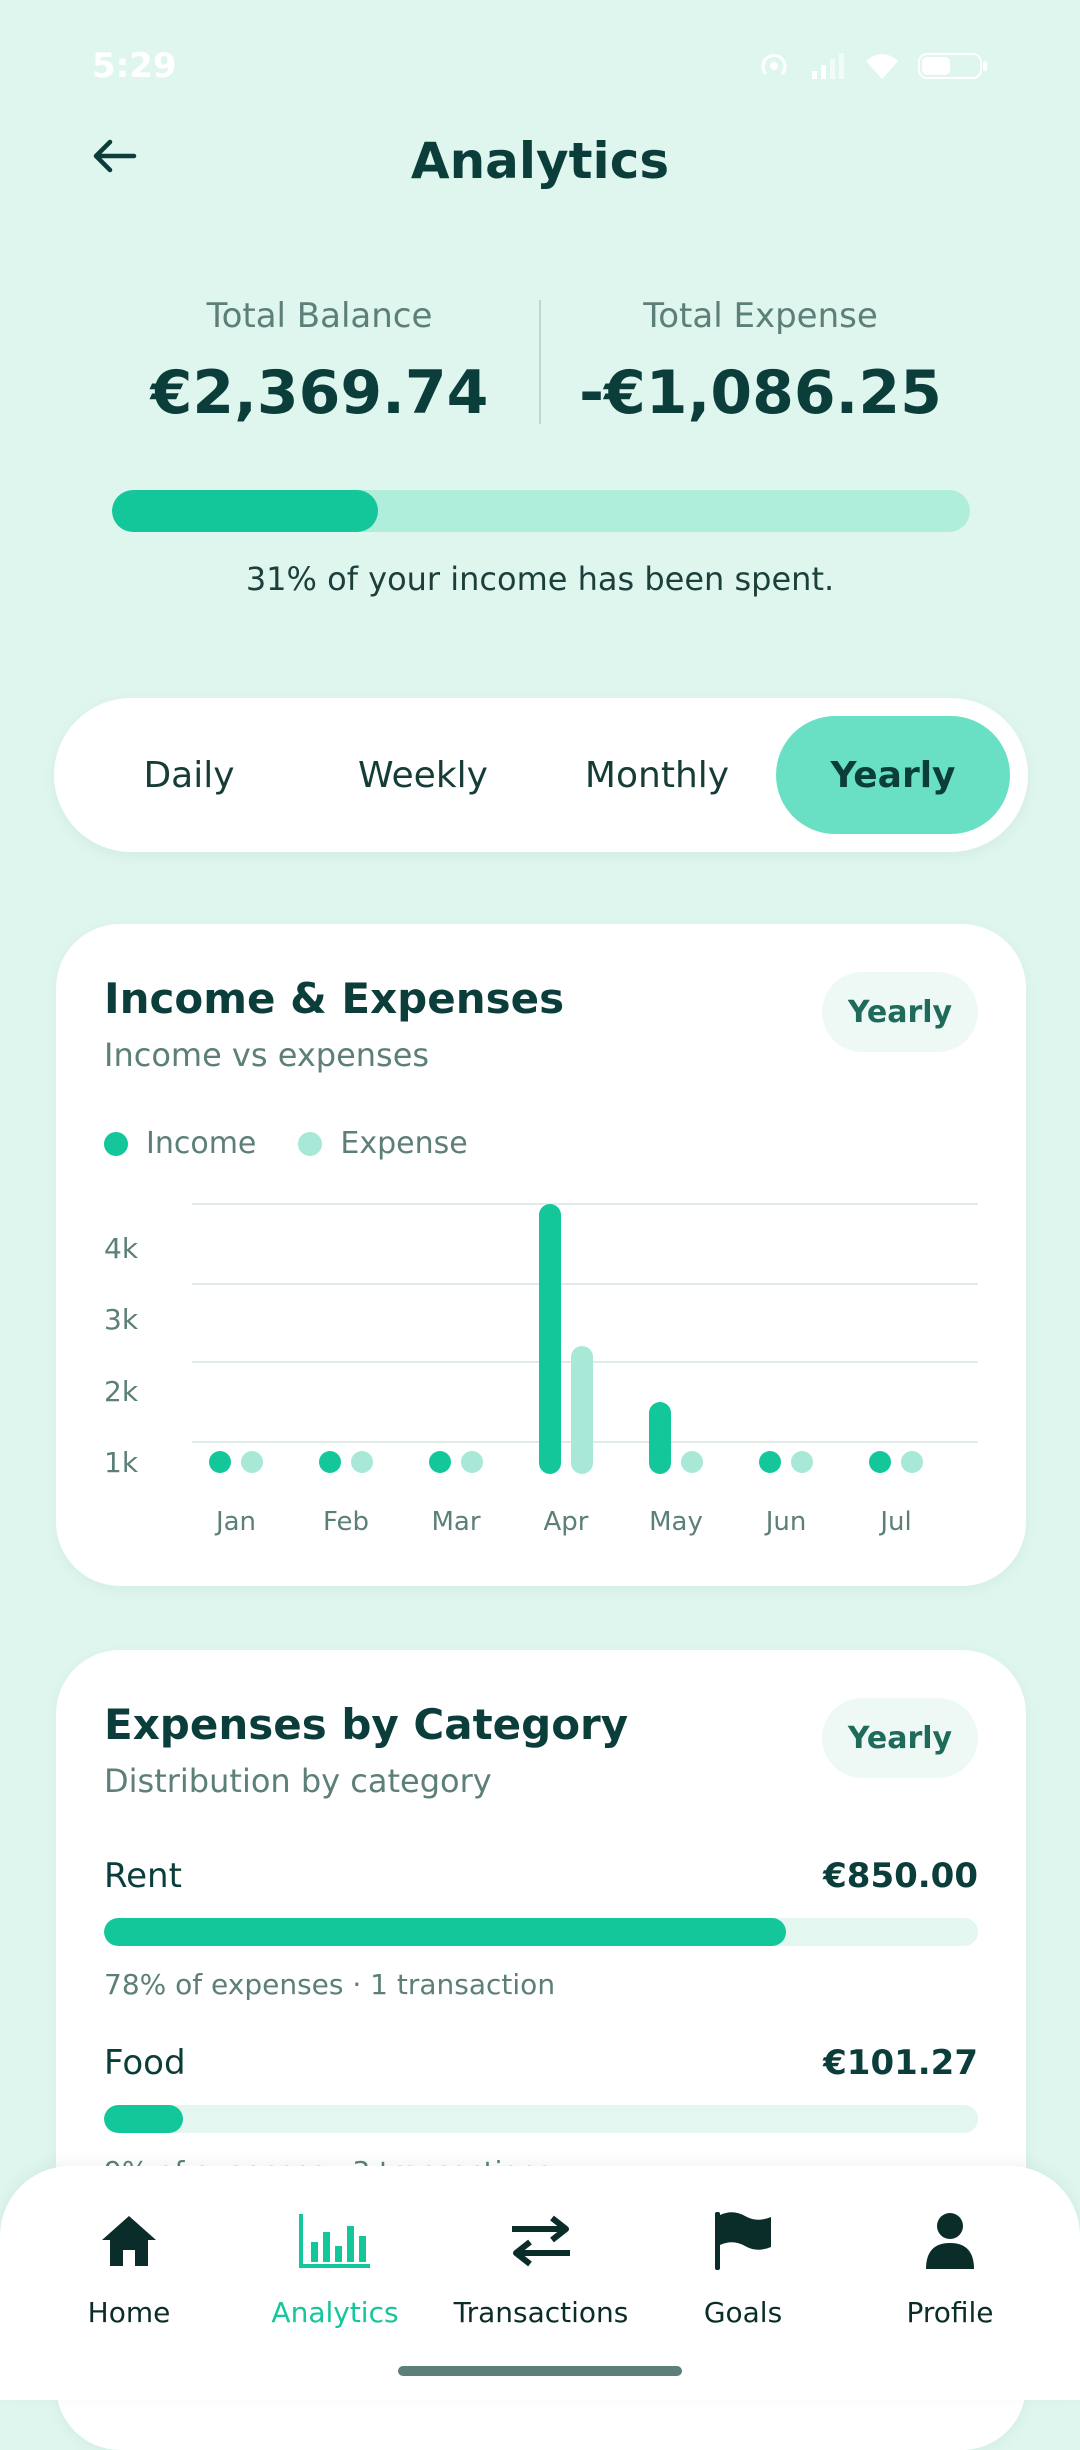 This screenshot has height=2450, width=1080. What do you see at coordinates (121, 1319) in the screenshot?
I see `chart-y-tick-label: 3k` at bounding box center [121, 1319].